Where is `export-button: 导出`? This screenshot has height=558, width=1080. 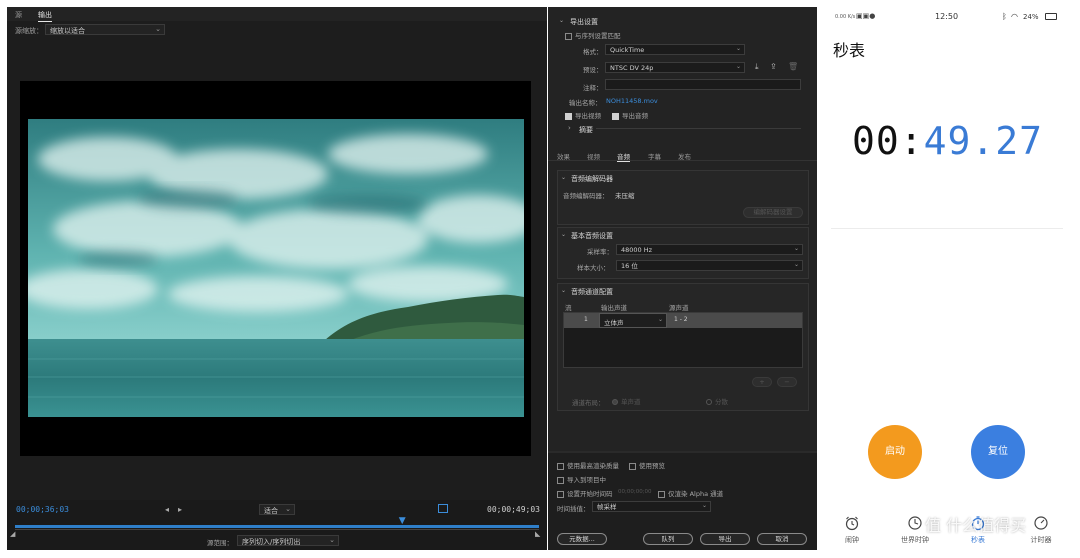 export-button: 导出 is located at coordinates (725, 539).